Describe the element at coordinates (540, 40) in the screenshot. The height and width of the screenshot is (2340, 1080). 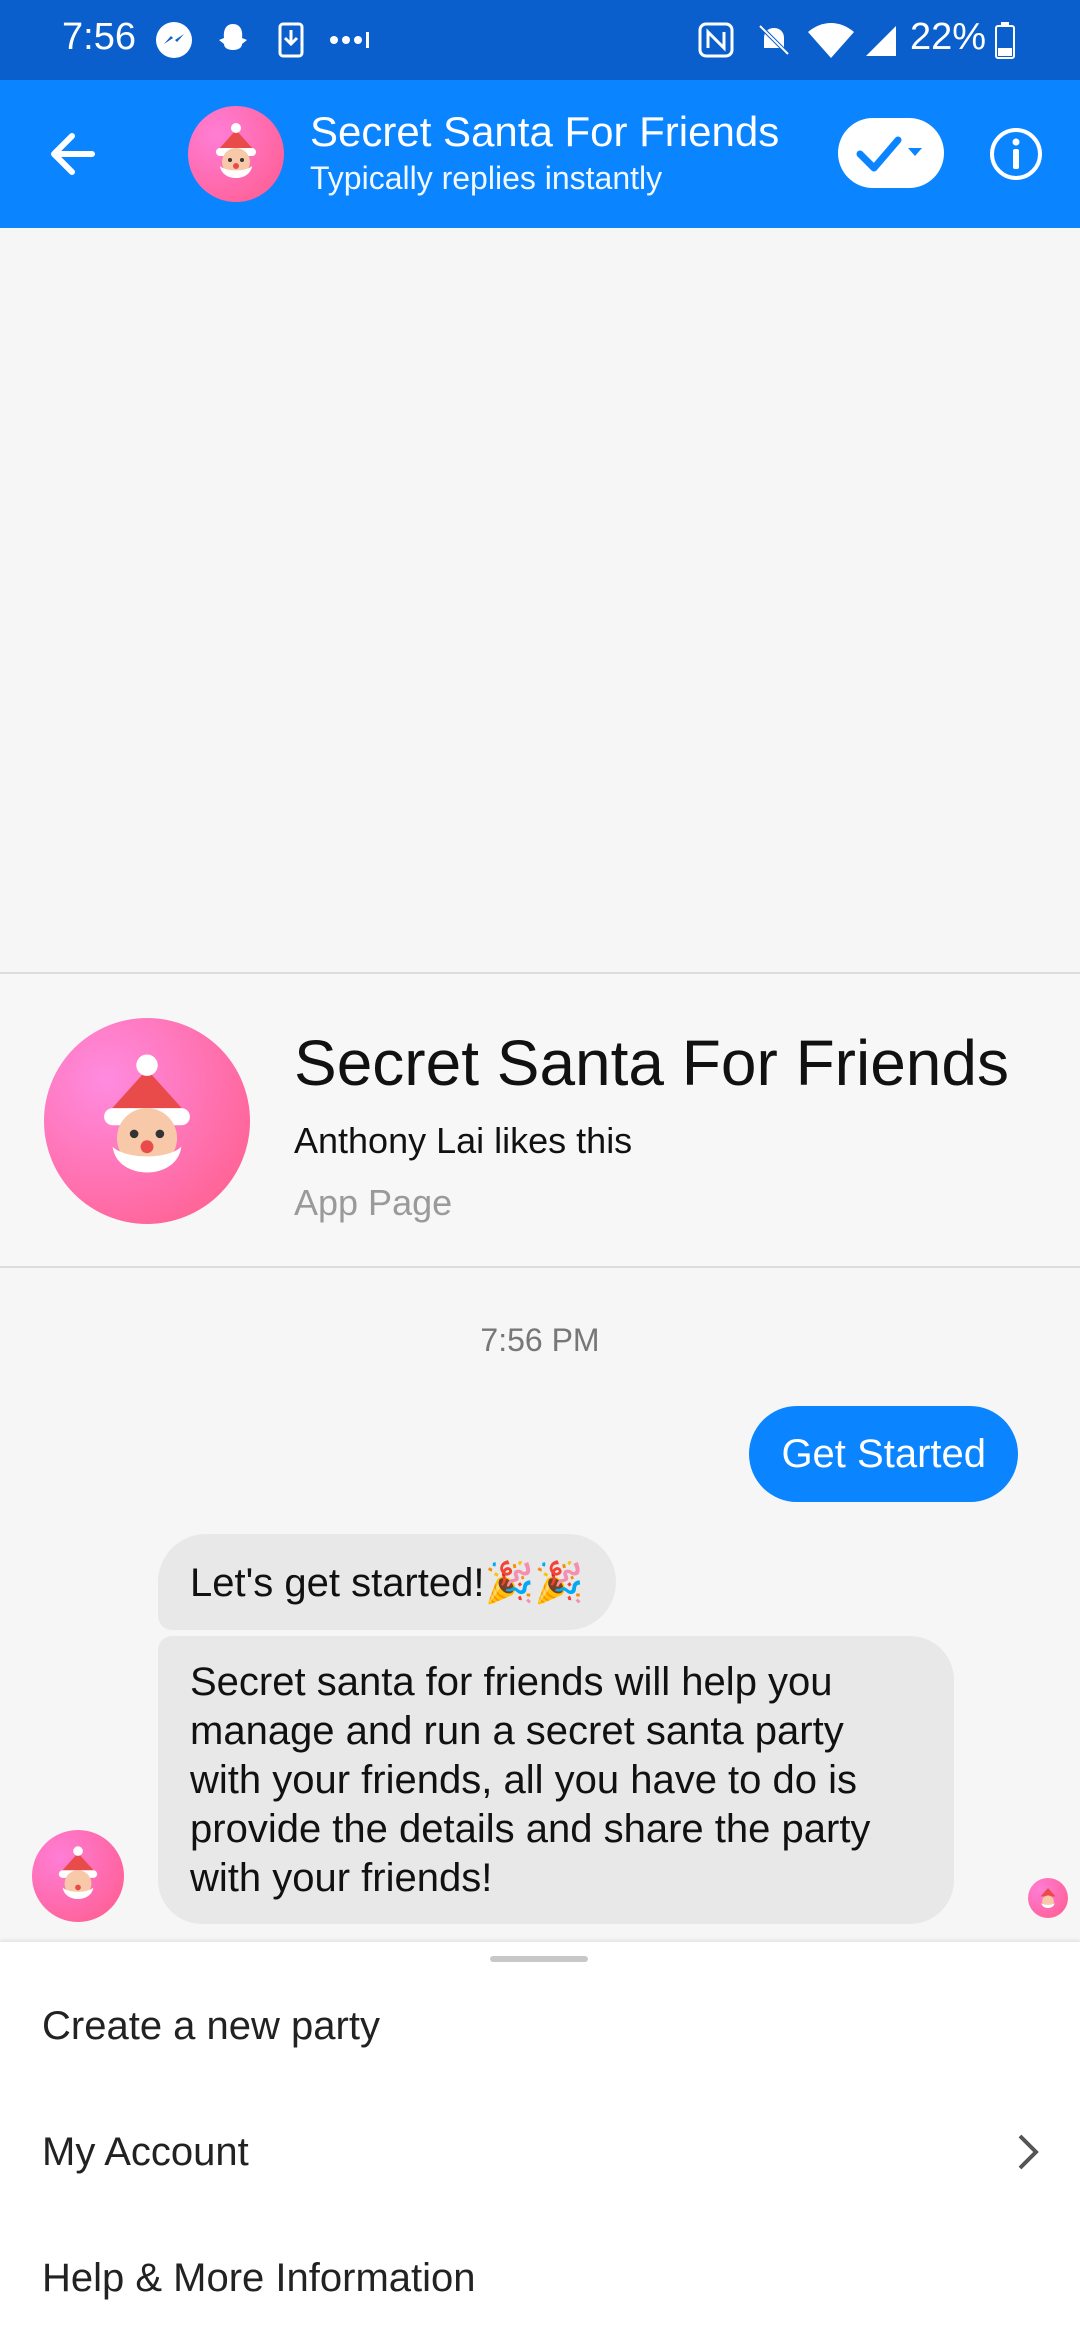
I see `status-bar: 7:56 22%` at that location.